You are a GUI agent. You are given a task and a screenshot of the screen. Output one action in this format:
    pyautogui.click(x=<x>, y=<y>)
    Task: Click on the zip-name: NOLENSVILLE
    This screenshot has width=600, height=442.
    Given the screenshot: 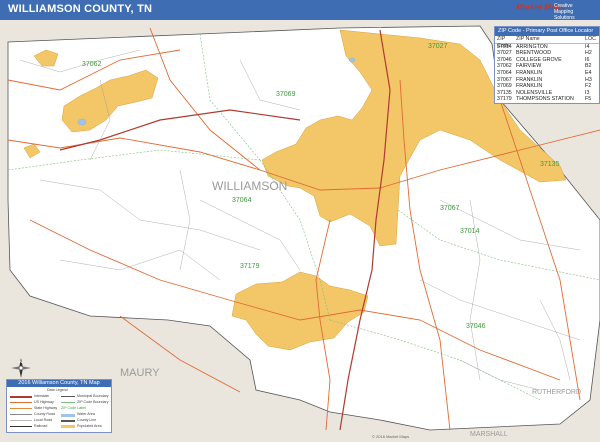 What is the action you would take?
    pyautogui.click(x=534, y=92)
    